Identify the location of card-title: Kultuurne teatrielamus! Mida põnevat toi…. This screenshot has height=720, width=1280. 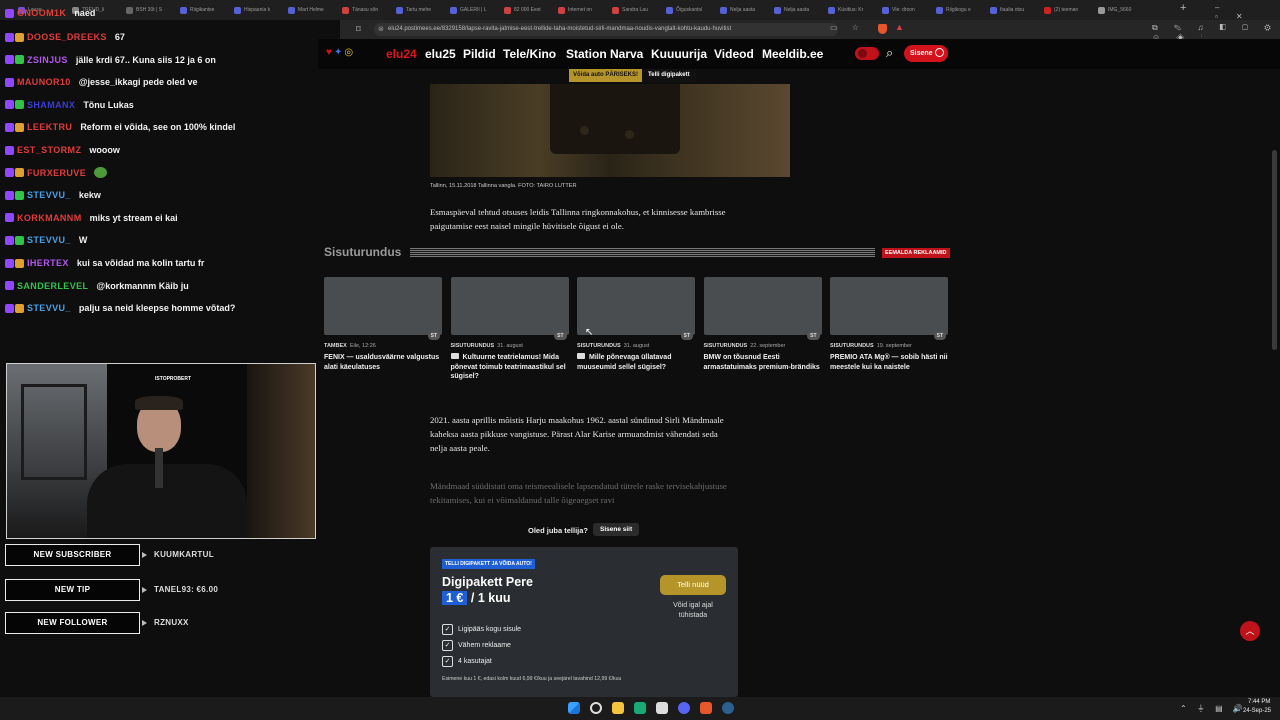
(509, 367).